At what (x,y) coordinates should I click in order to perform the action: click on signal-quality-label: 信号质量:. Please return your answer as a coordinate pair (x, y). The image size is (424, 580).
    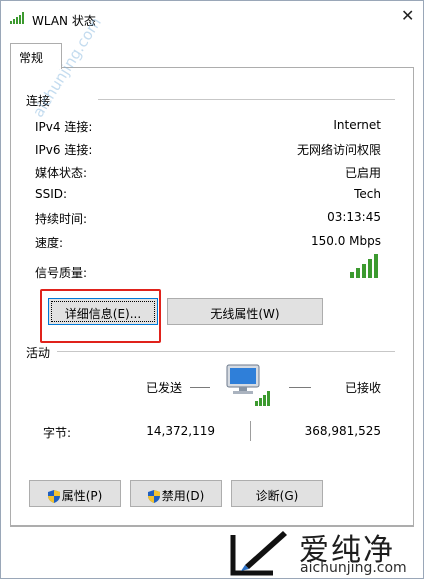
    Looking at the image, I should click on (61, 273).